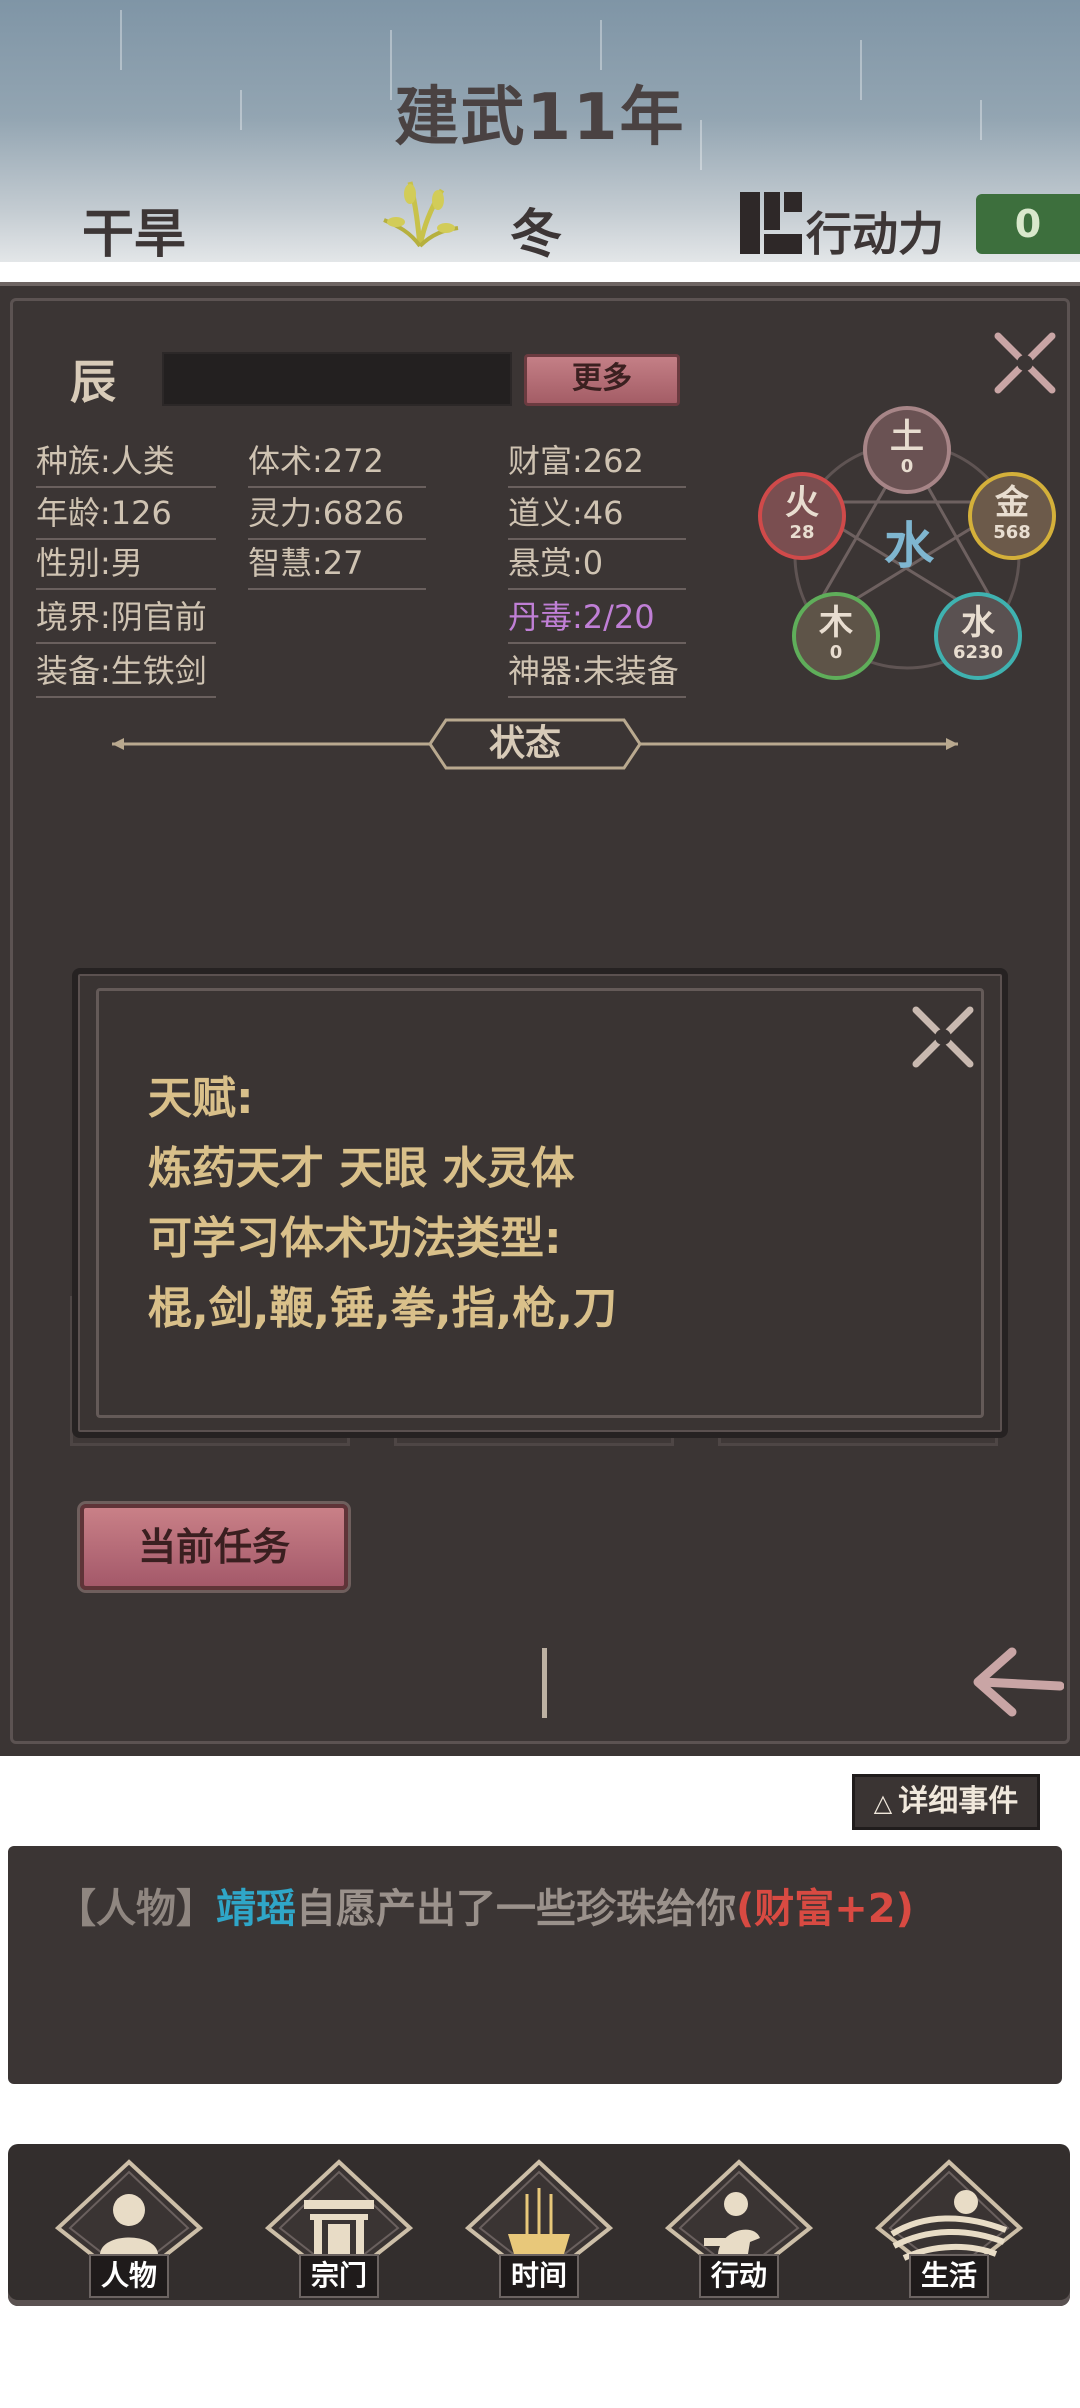  I want to click on action-points-label: 行动力, so click(875, 234).